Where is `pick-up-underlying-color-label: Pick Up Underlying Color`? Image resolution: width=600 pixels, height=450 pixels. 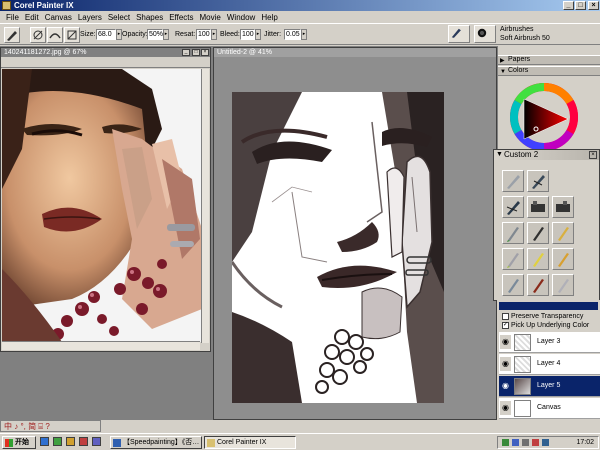
pick-up-underlying-color-label: Pick Up Underlying Color is located at coordinates (550, 325).